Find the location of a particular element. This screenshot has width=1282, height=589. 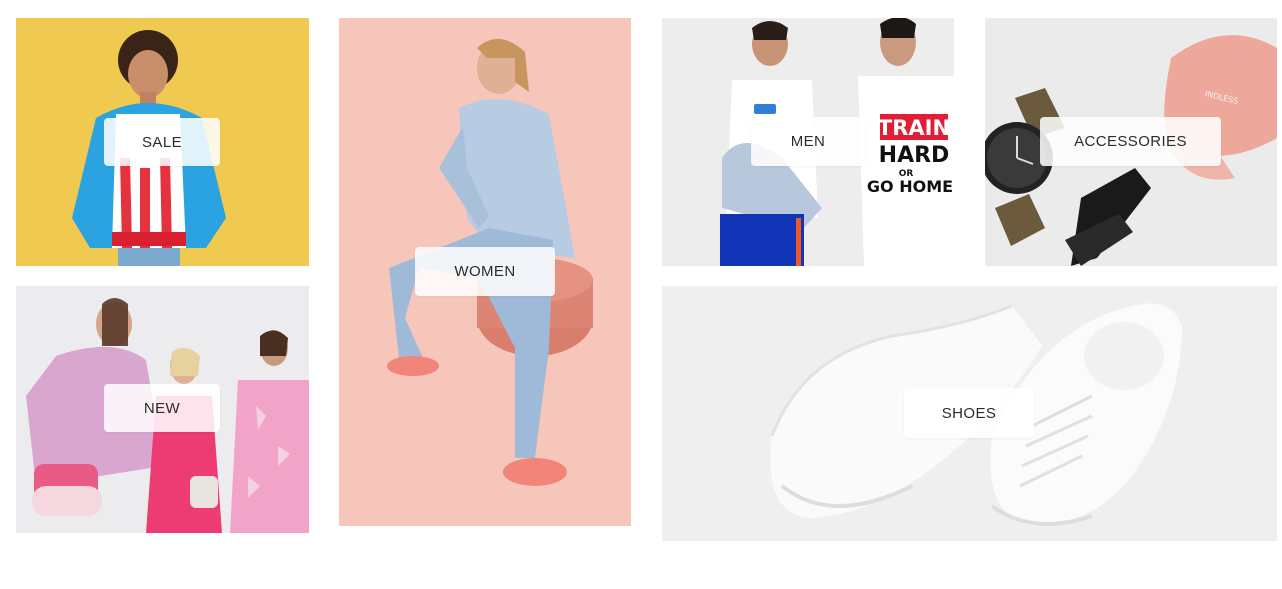

category-tile-men: TRAIN HARD OR GO HOME MEN is located at coordinates (808, 142).